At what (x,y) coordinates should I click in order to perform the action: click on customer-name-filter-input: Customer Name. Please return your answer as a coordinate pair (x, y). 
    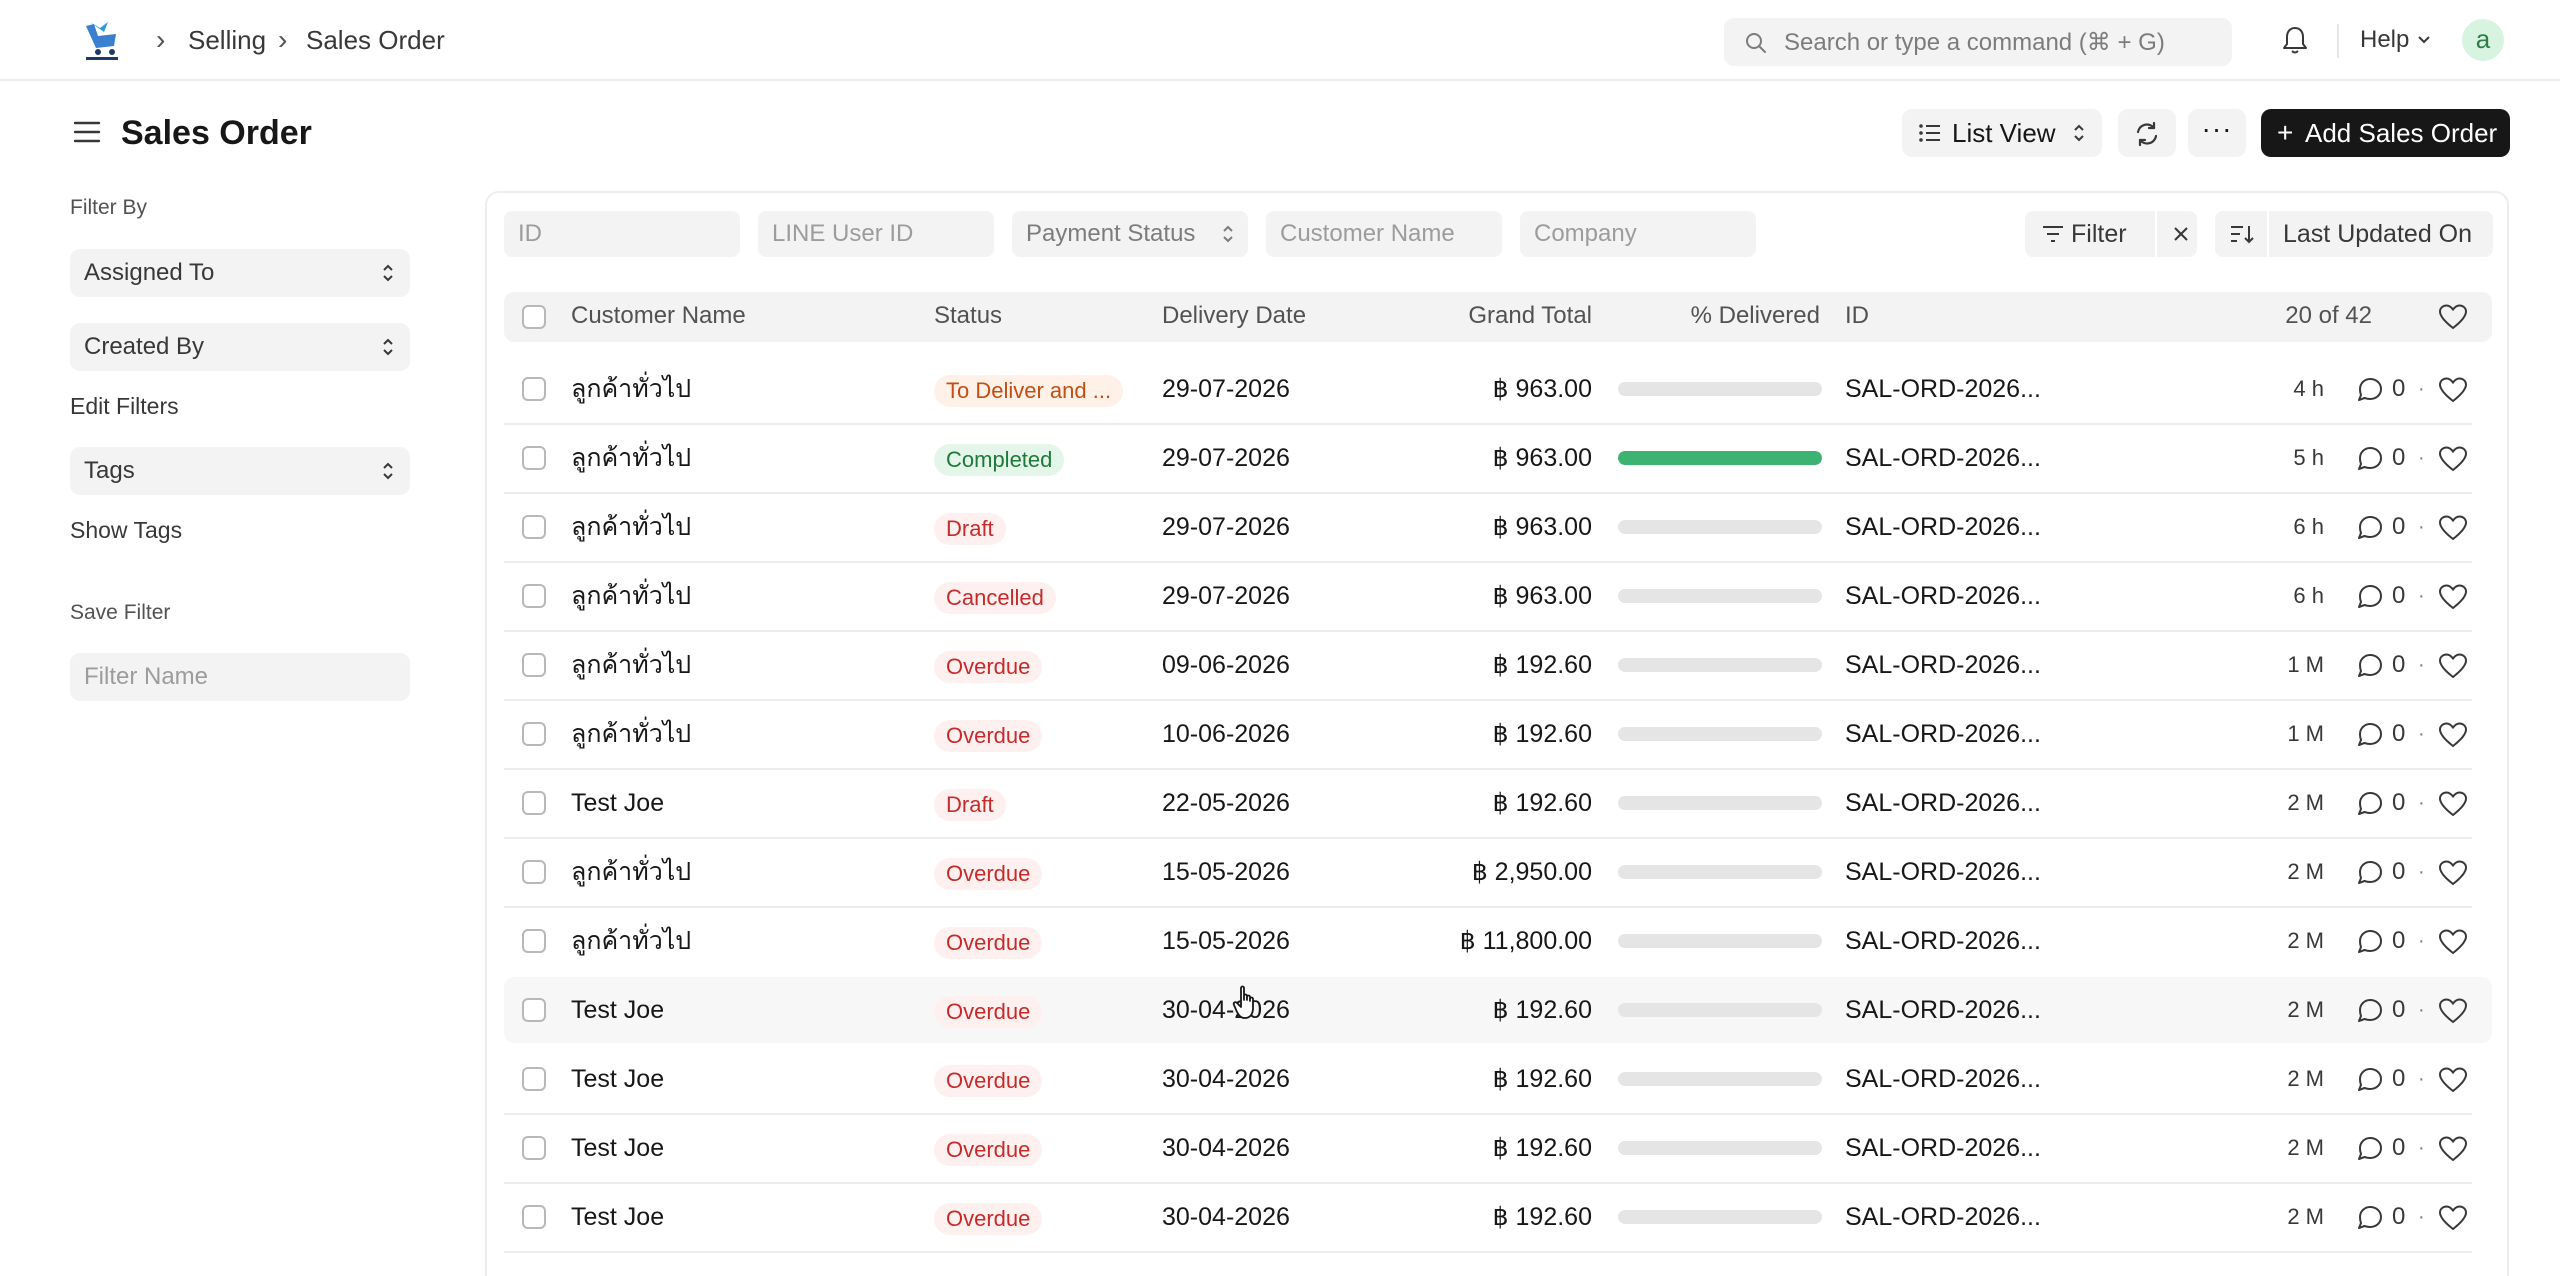
    Looking at the image, I should click on (1384, 234).